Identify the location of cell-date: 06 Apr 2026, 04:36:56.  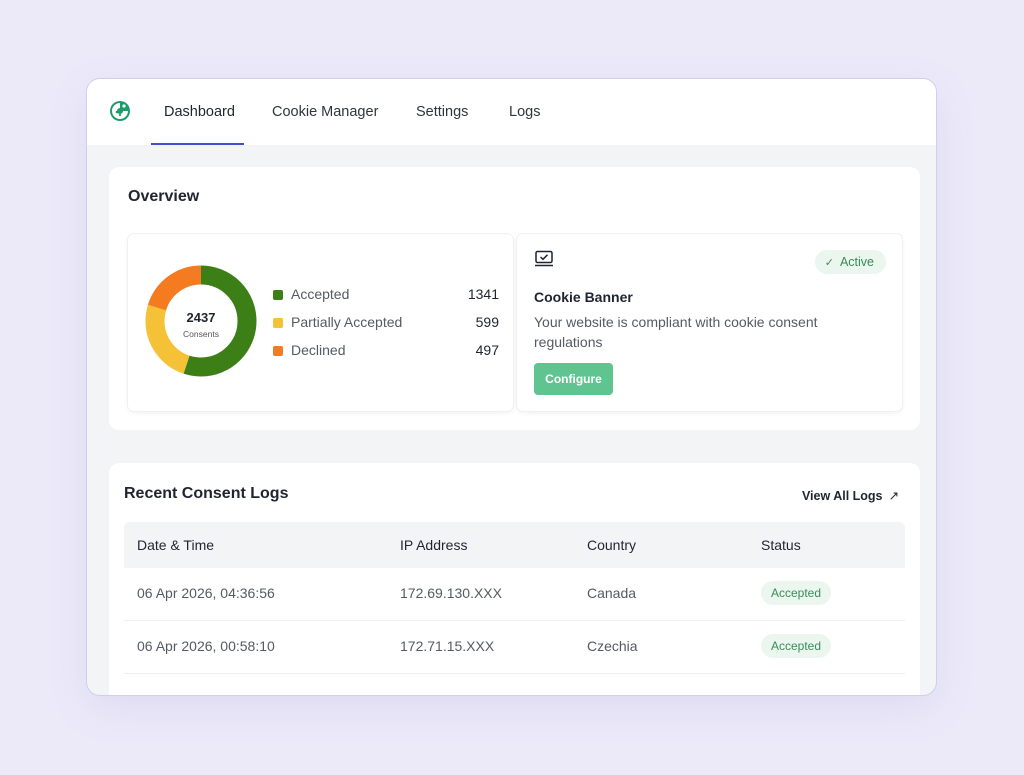
(206, 593).